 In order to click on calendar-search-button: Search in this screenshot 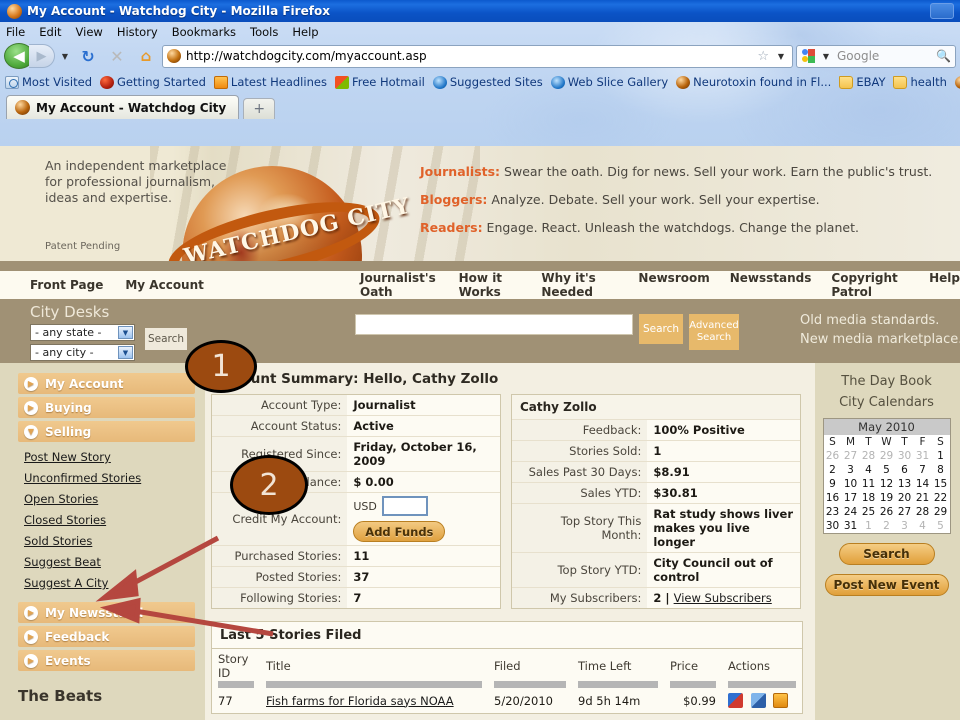, I will do `click(886, 554)`.